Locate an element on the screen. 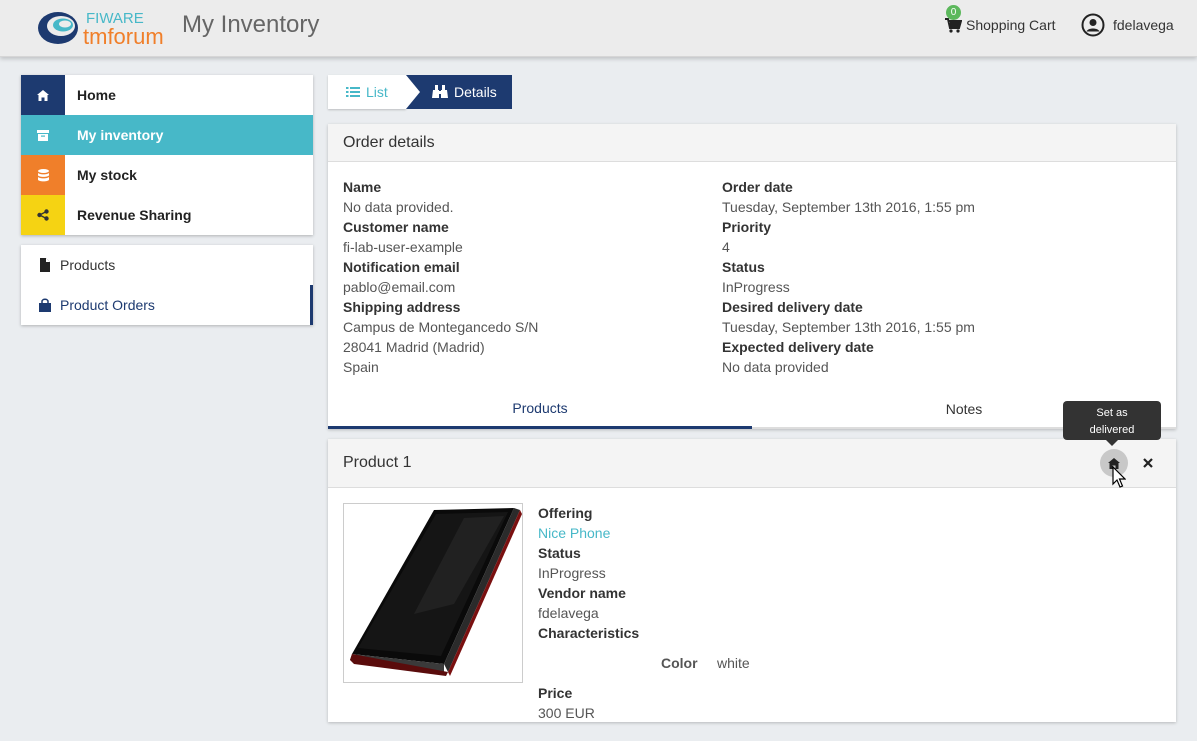  field-value-shipping-city: 28041 Madrid (Madrid) is located at coordinates (414, 347).